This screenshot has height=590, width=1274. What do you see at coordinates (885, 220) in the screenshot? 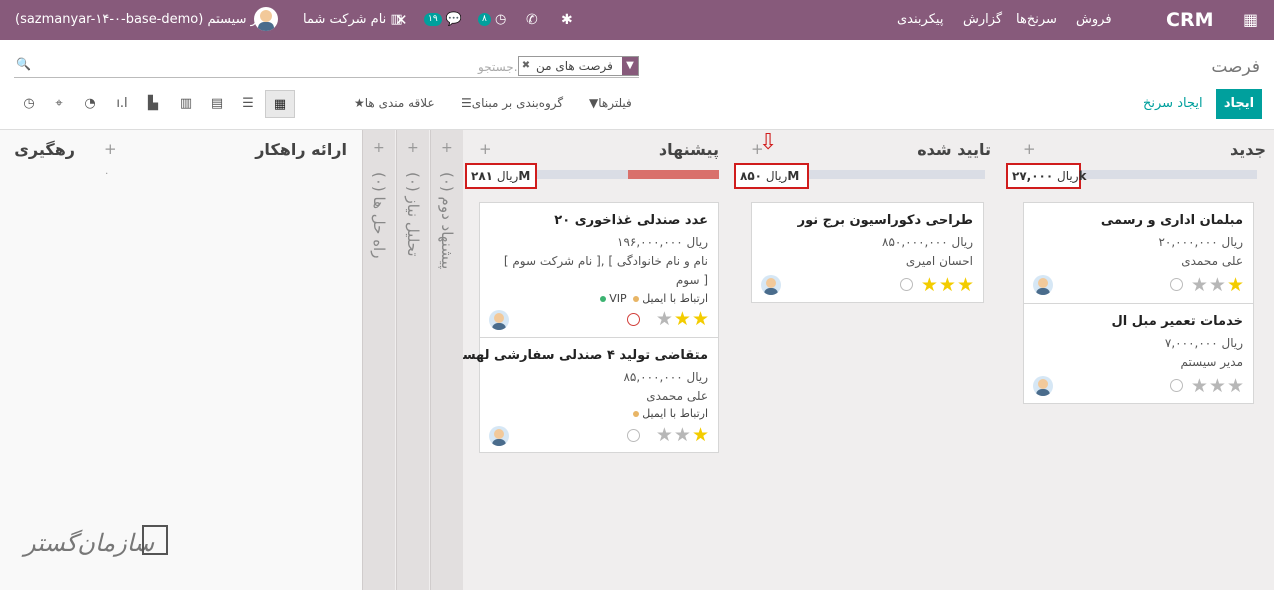
I see `card-title: طراحی دکوراسیون برج نور` at bounding box center [885, 220].